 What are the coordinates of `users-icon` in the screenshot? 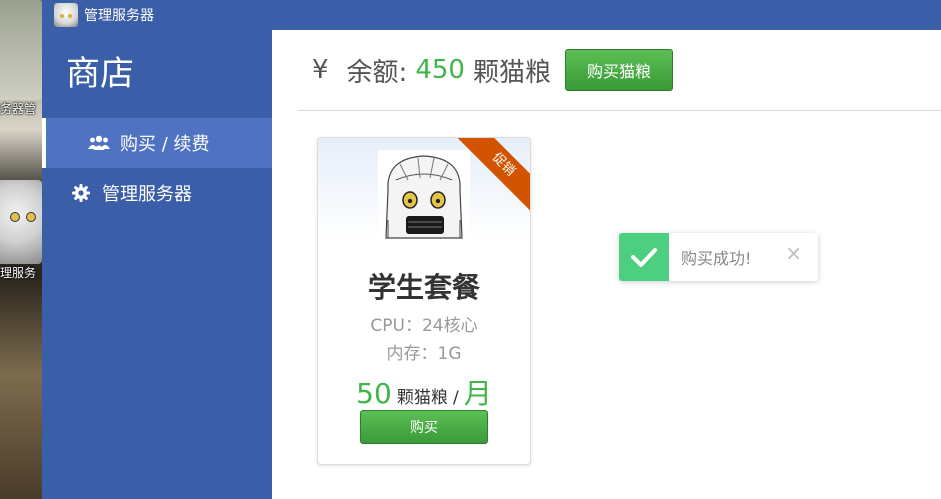 It's located at (99, 143).